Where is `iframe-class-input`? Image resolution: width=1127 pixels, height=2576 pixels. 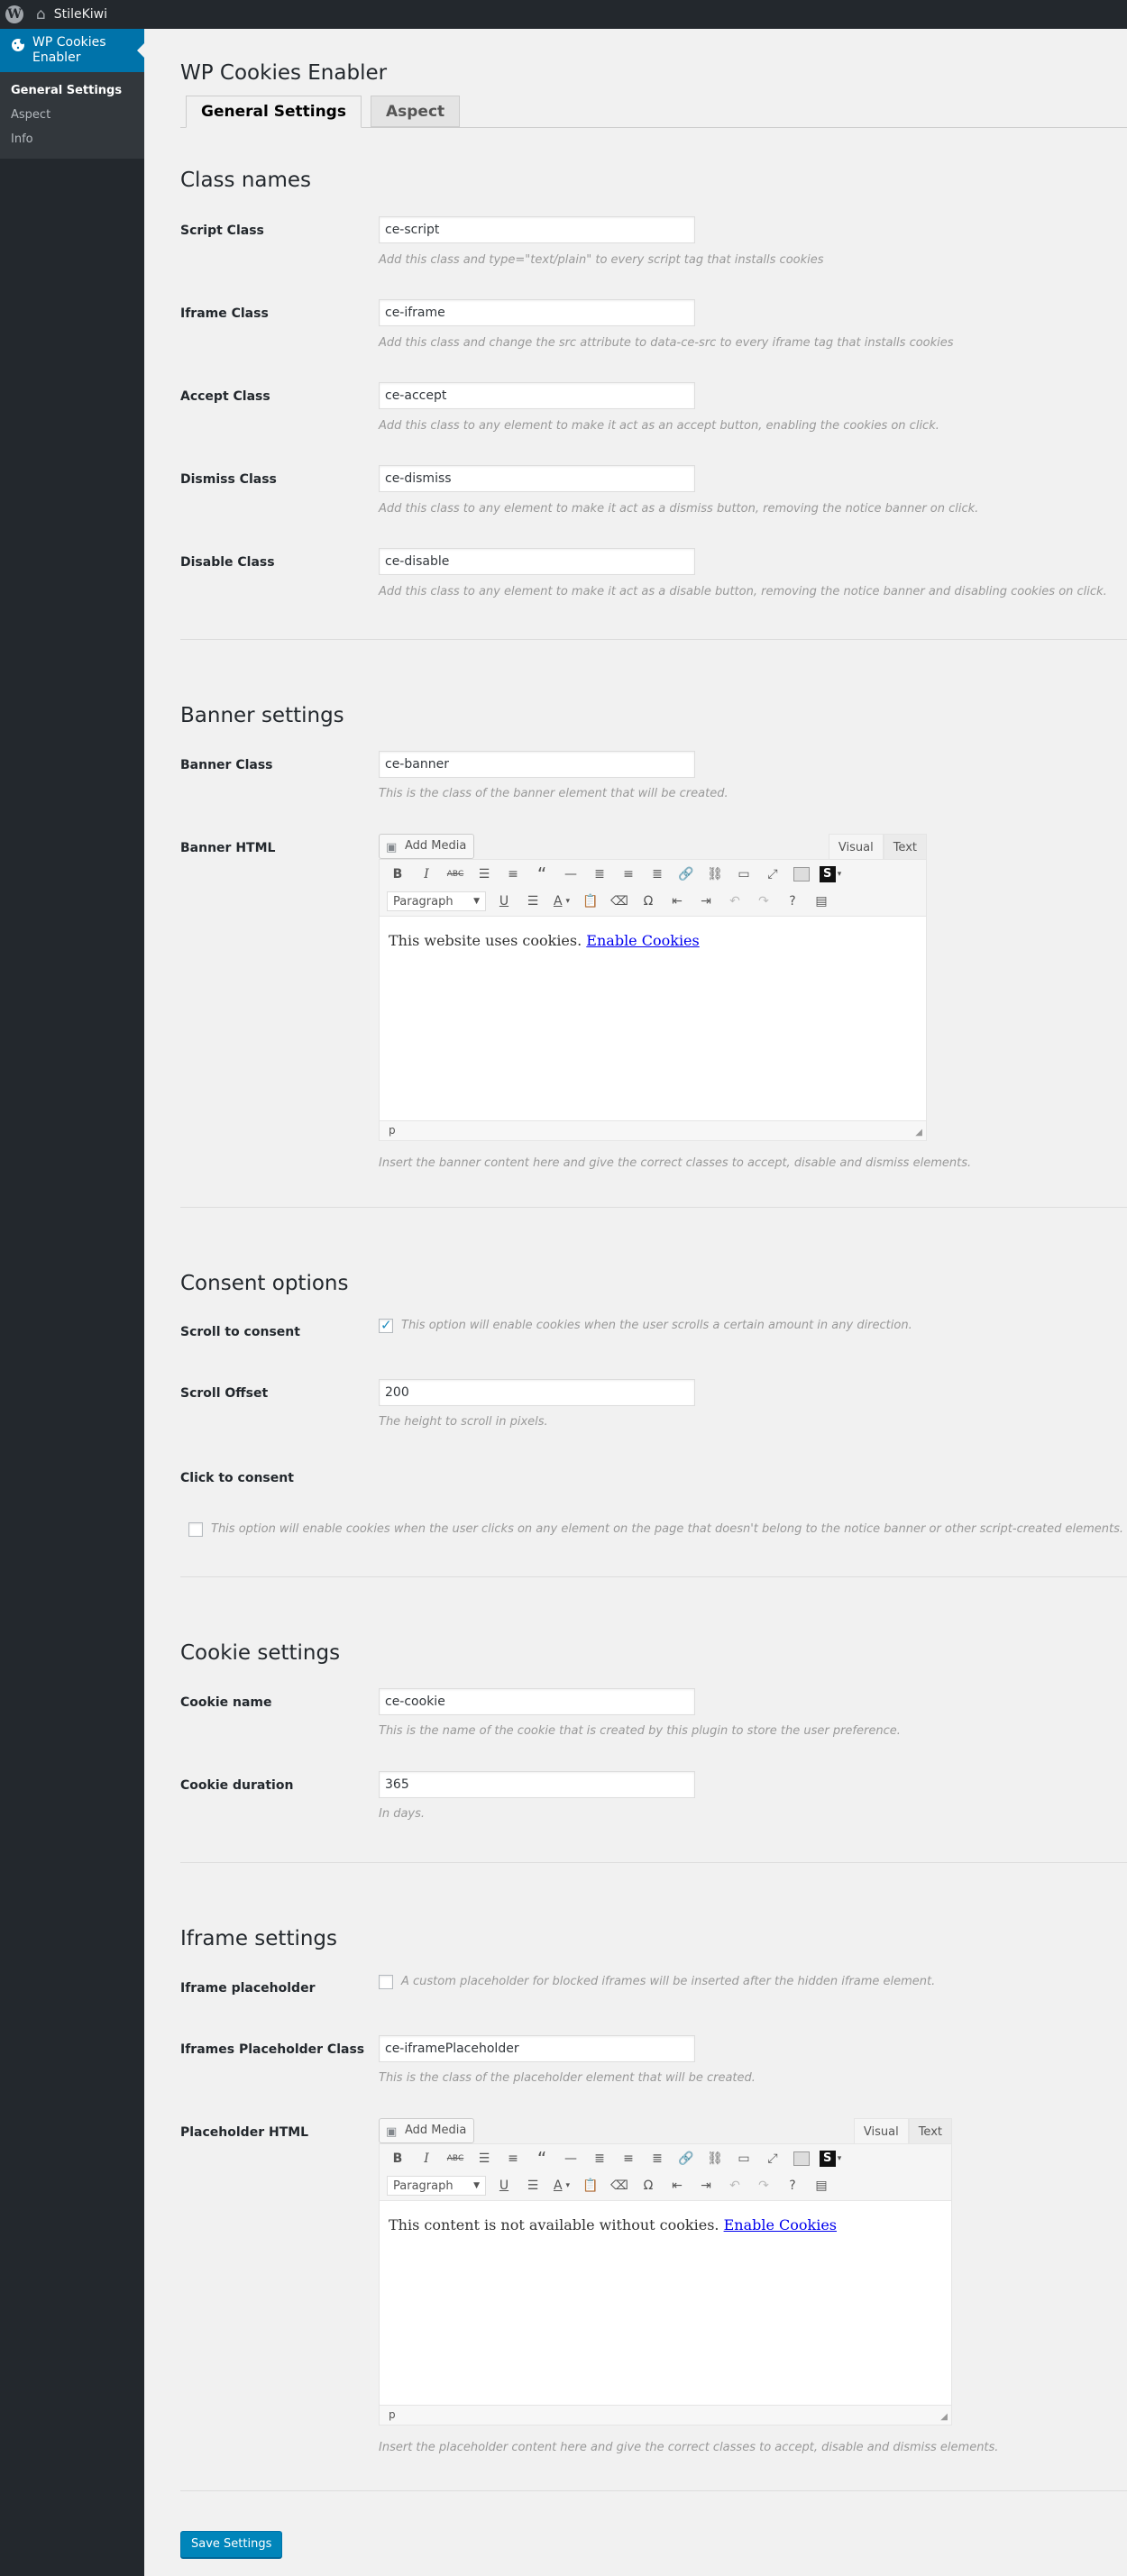 iframe-class-input is located at coordinates (537, 312).